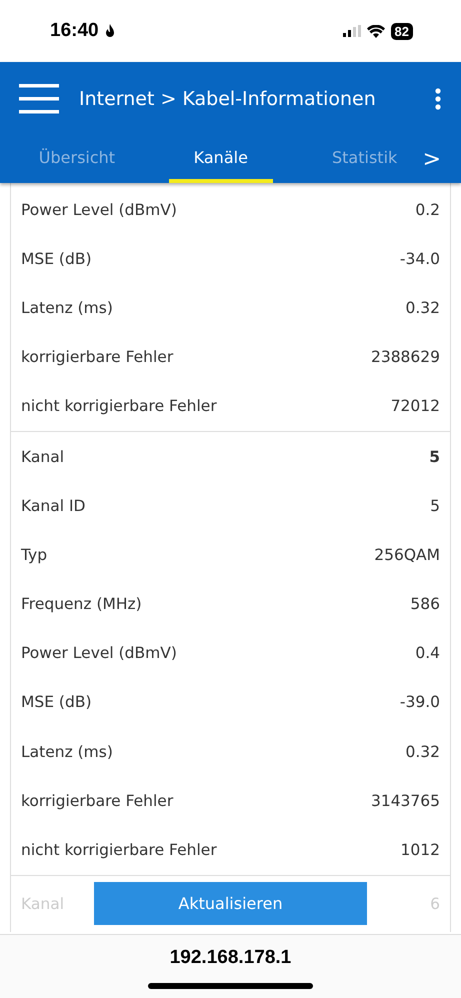 This screenshot has height=998, width=461. Describe the element at coordinates (81, 604) in the screenshot. I see `row-label: Frequenz (MHz)` at that location.